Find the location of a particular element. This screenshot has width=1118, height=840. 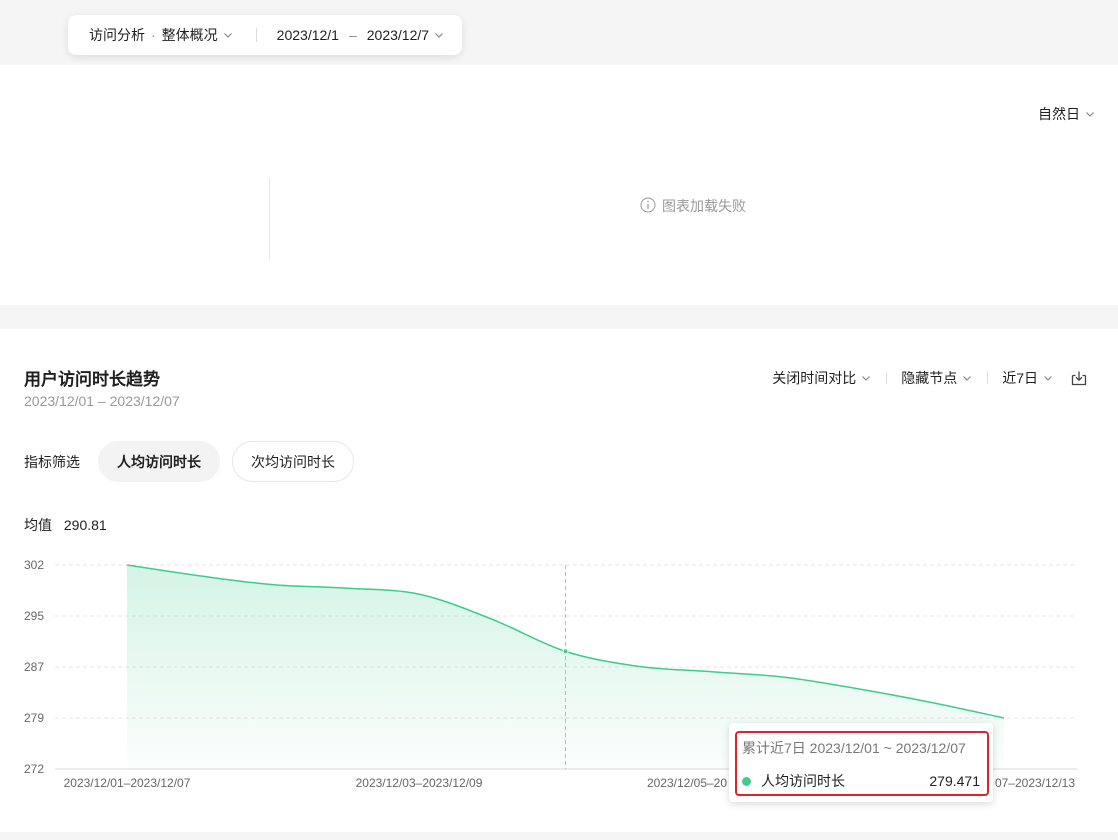

overview-label: 整体概况 is located at coordinates (189, 35).